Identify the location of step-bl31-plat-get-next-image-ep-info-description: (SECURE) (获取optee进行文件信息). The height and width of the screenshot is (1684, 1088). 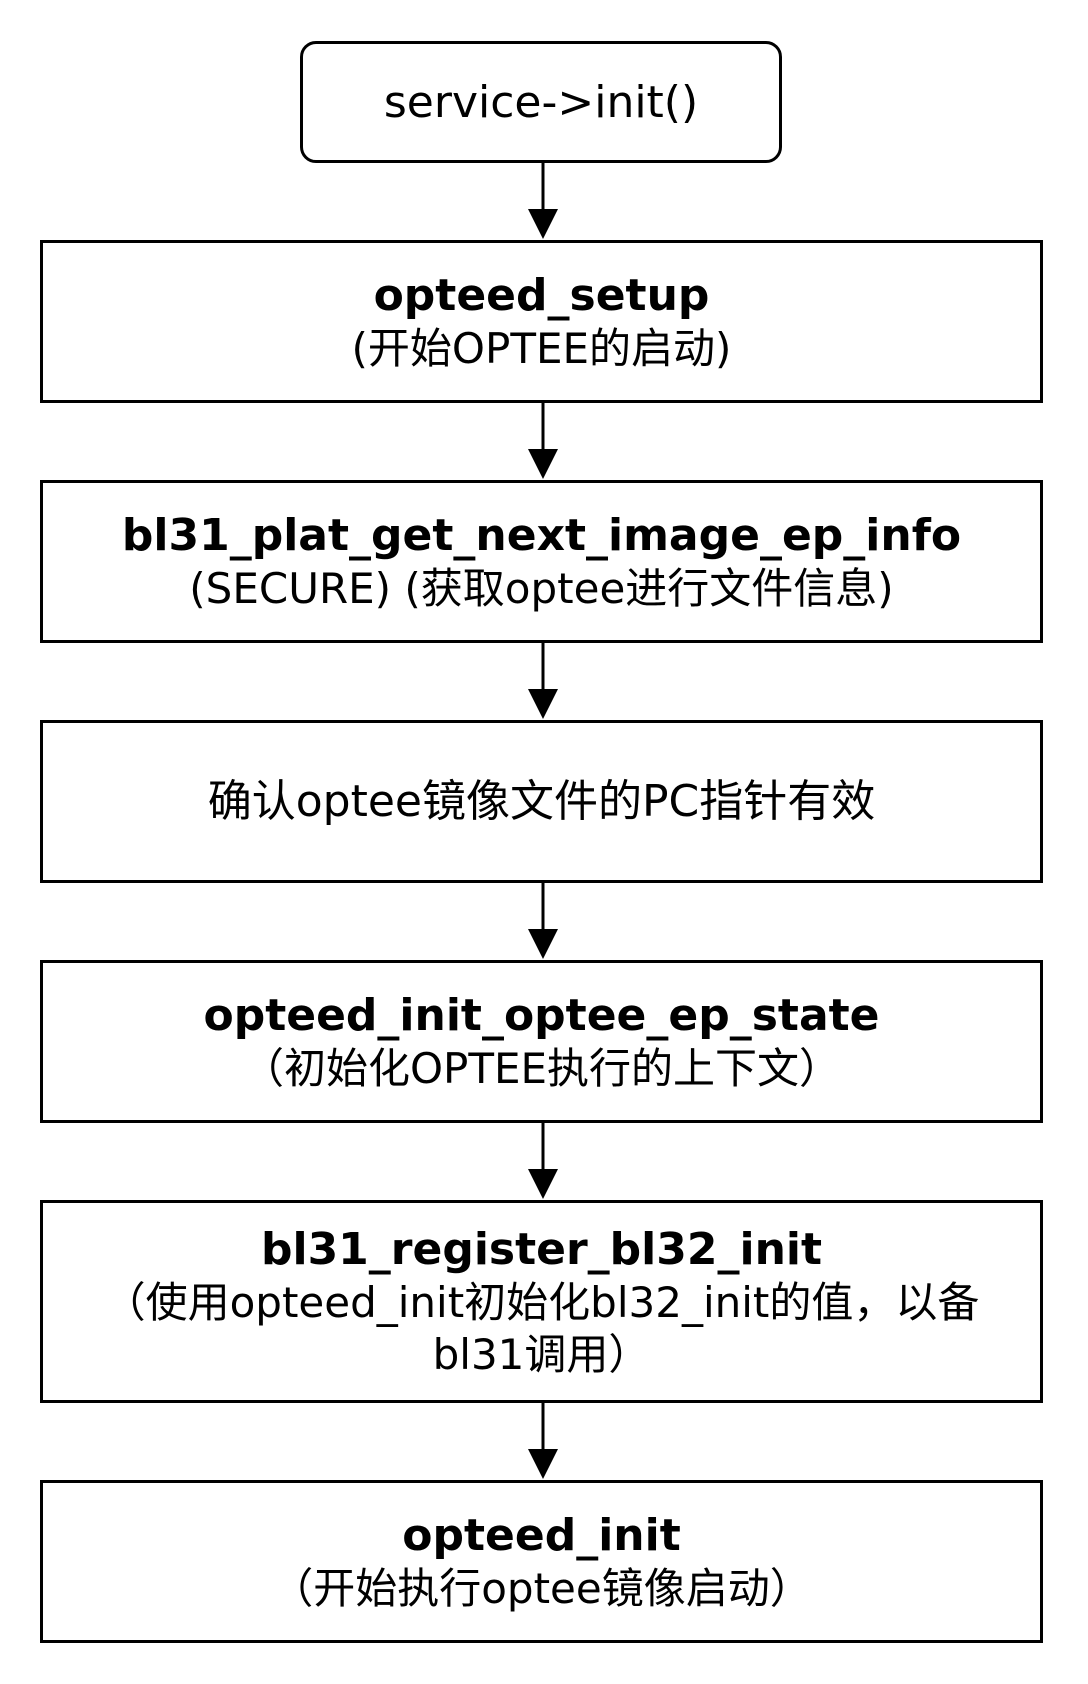
(541, 588).